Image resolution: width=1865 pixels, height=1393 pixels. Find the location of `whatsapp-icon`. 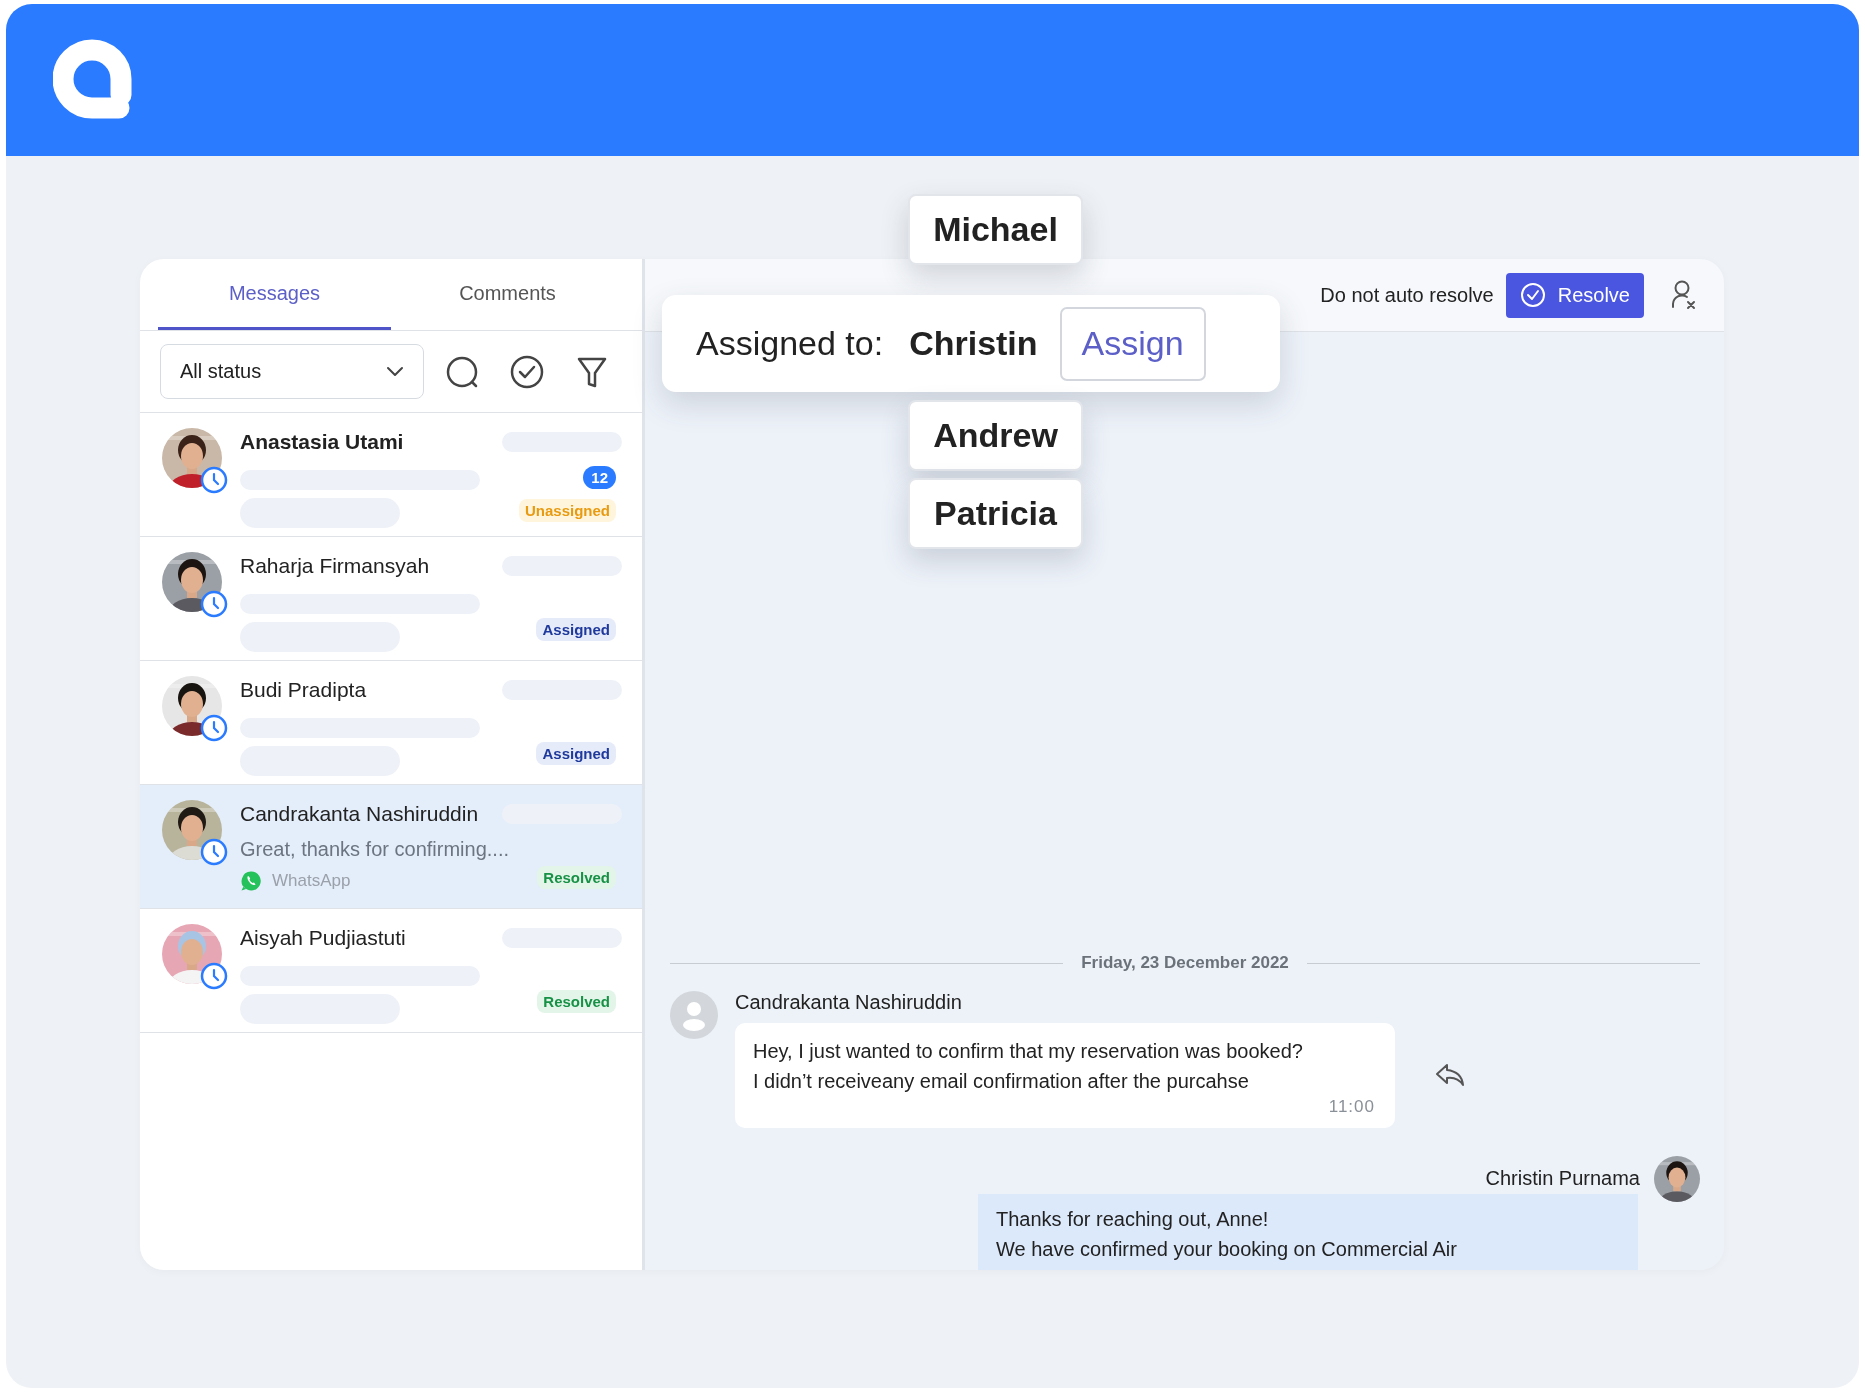

whatsapp-icon is located at coordinates (251, 881).